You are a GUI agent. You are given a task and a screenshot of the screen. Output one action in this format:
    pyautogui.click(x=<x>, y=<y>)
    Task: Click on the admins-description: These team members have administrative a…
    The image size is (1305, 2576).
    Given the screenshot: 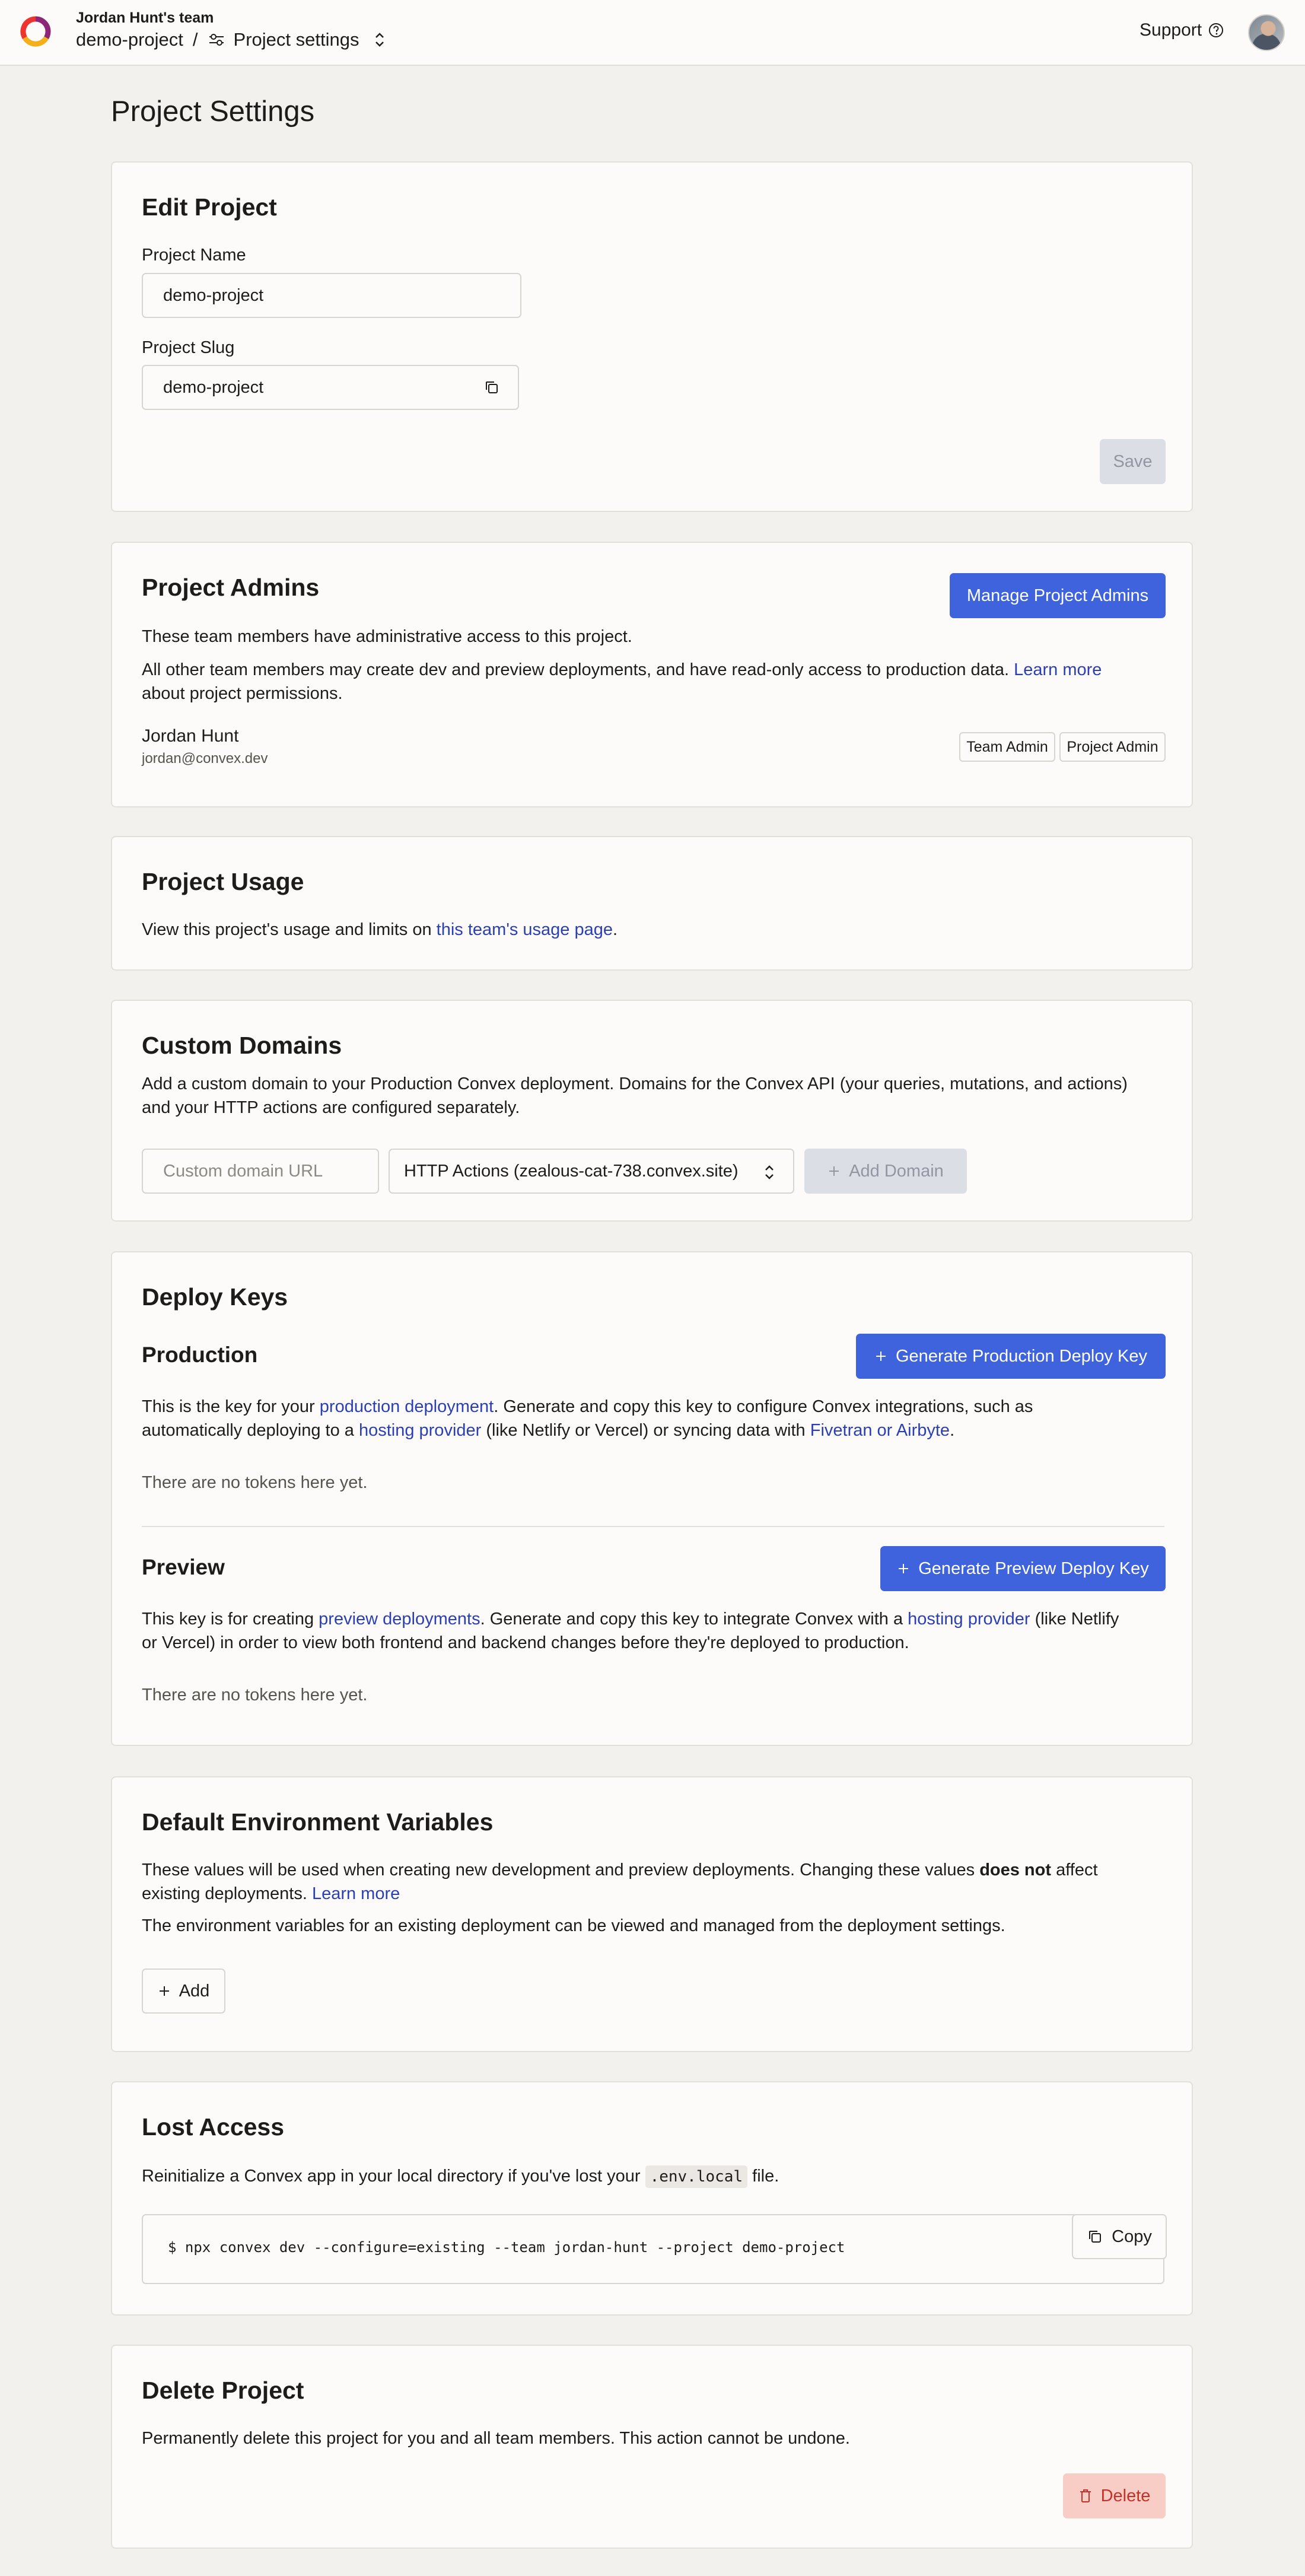 What is the action you would take?
    pyautogui.click(x=387, y=636)
    